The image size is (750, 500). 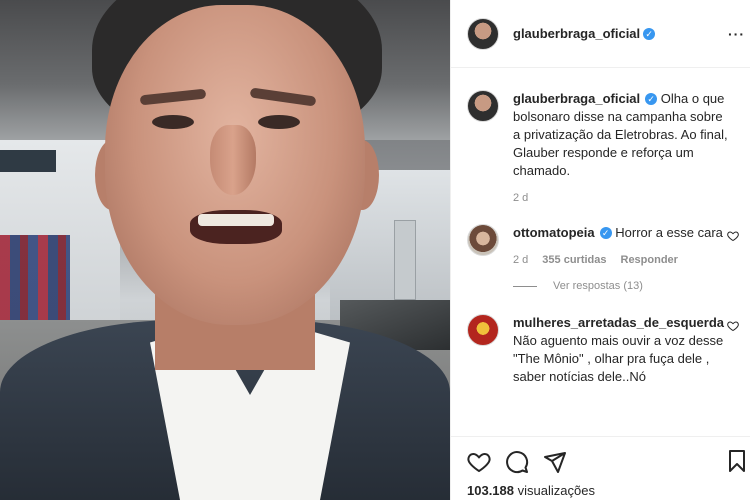 I want to click on reply-button: Responder, so click(x=649, y=260).